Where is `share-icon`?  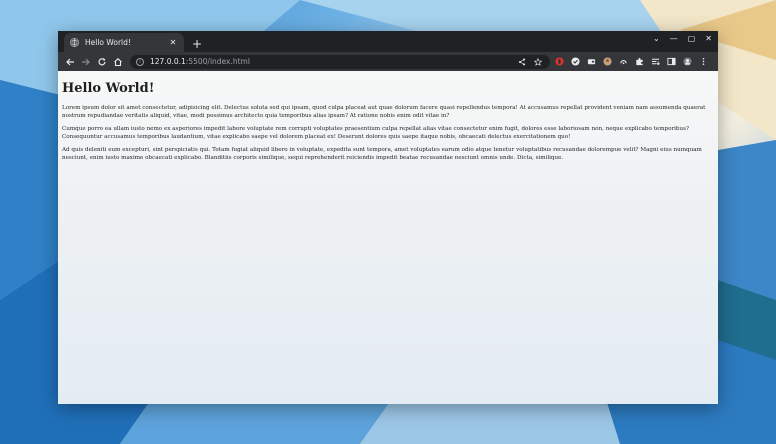
share-icon is located at coordinates (522, 62).